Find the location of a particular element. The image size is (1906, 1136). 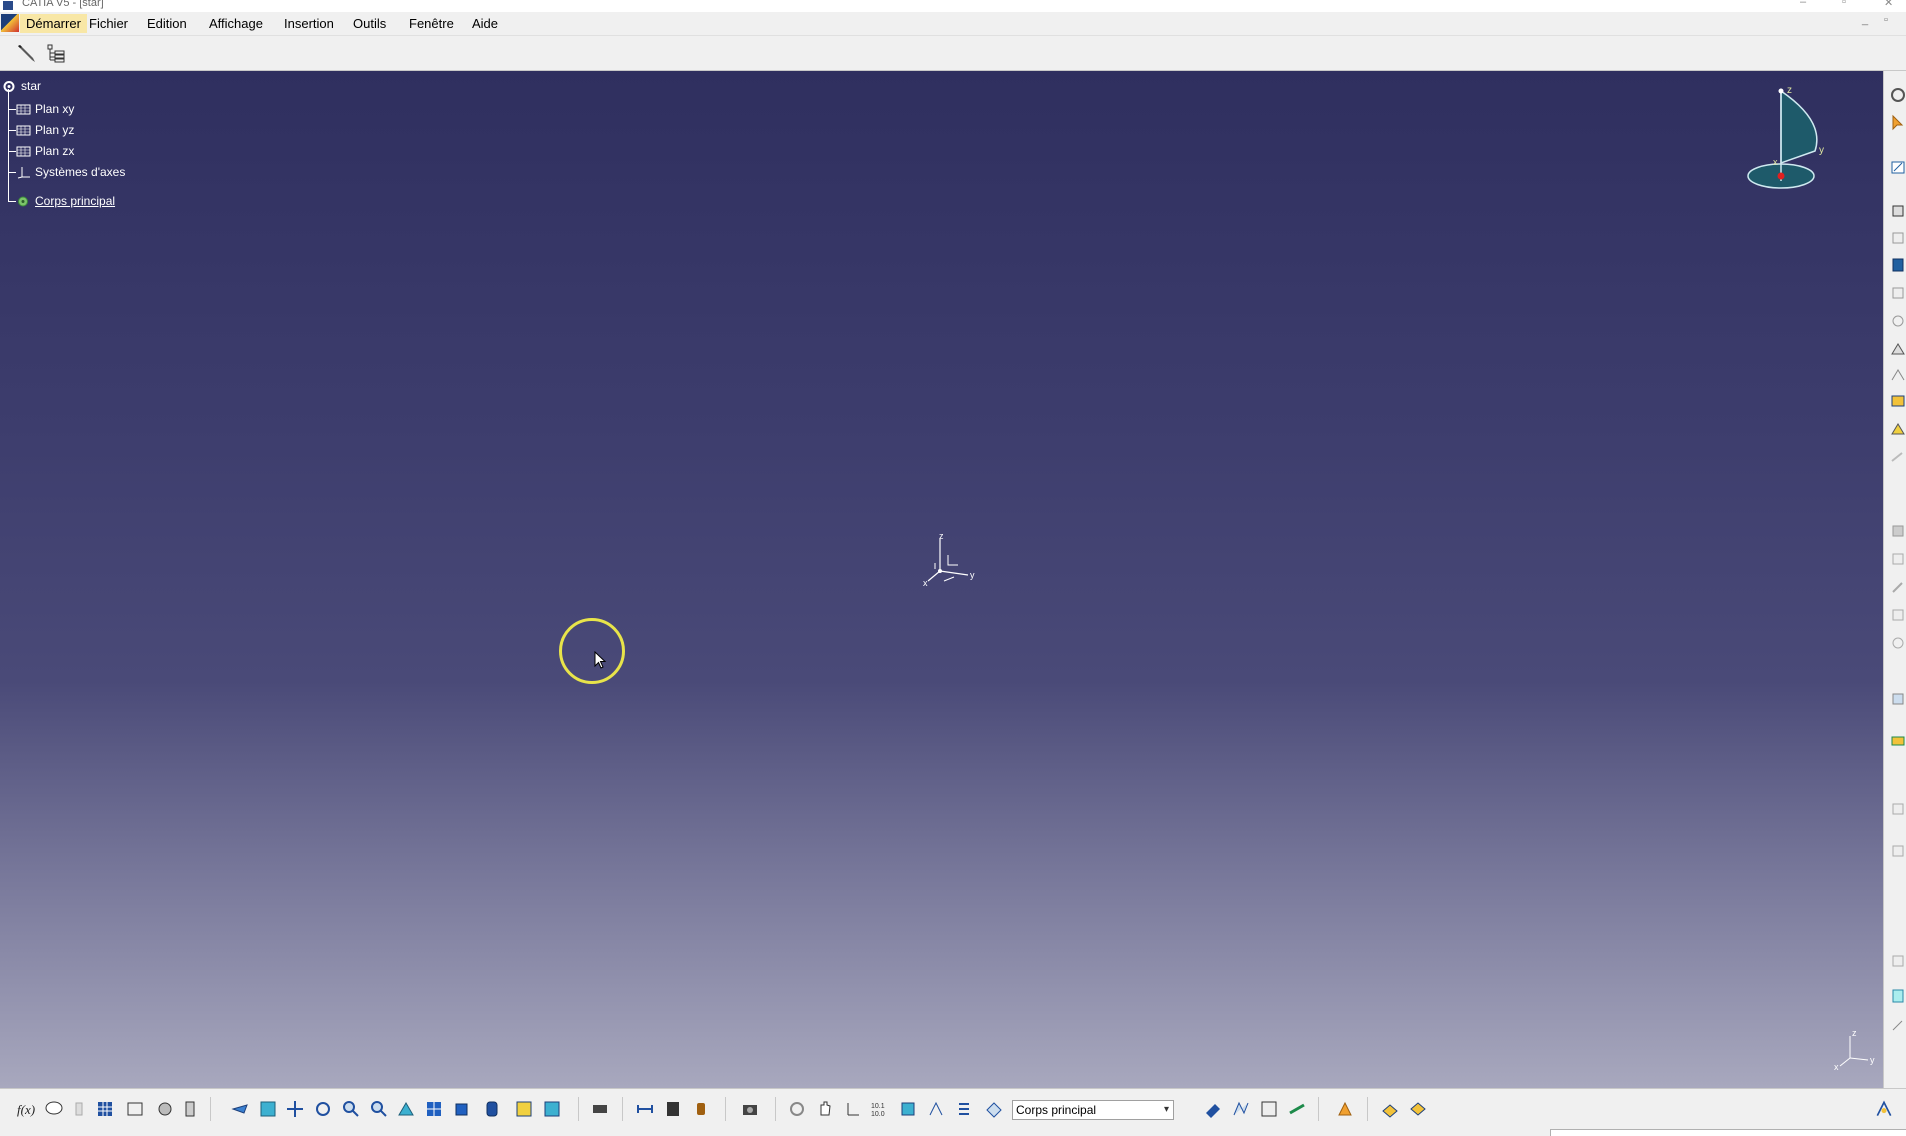

sketch-pencil-icon is located at coordinates (26, 53).